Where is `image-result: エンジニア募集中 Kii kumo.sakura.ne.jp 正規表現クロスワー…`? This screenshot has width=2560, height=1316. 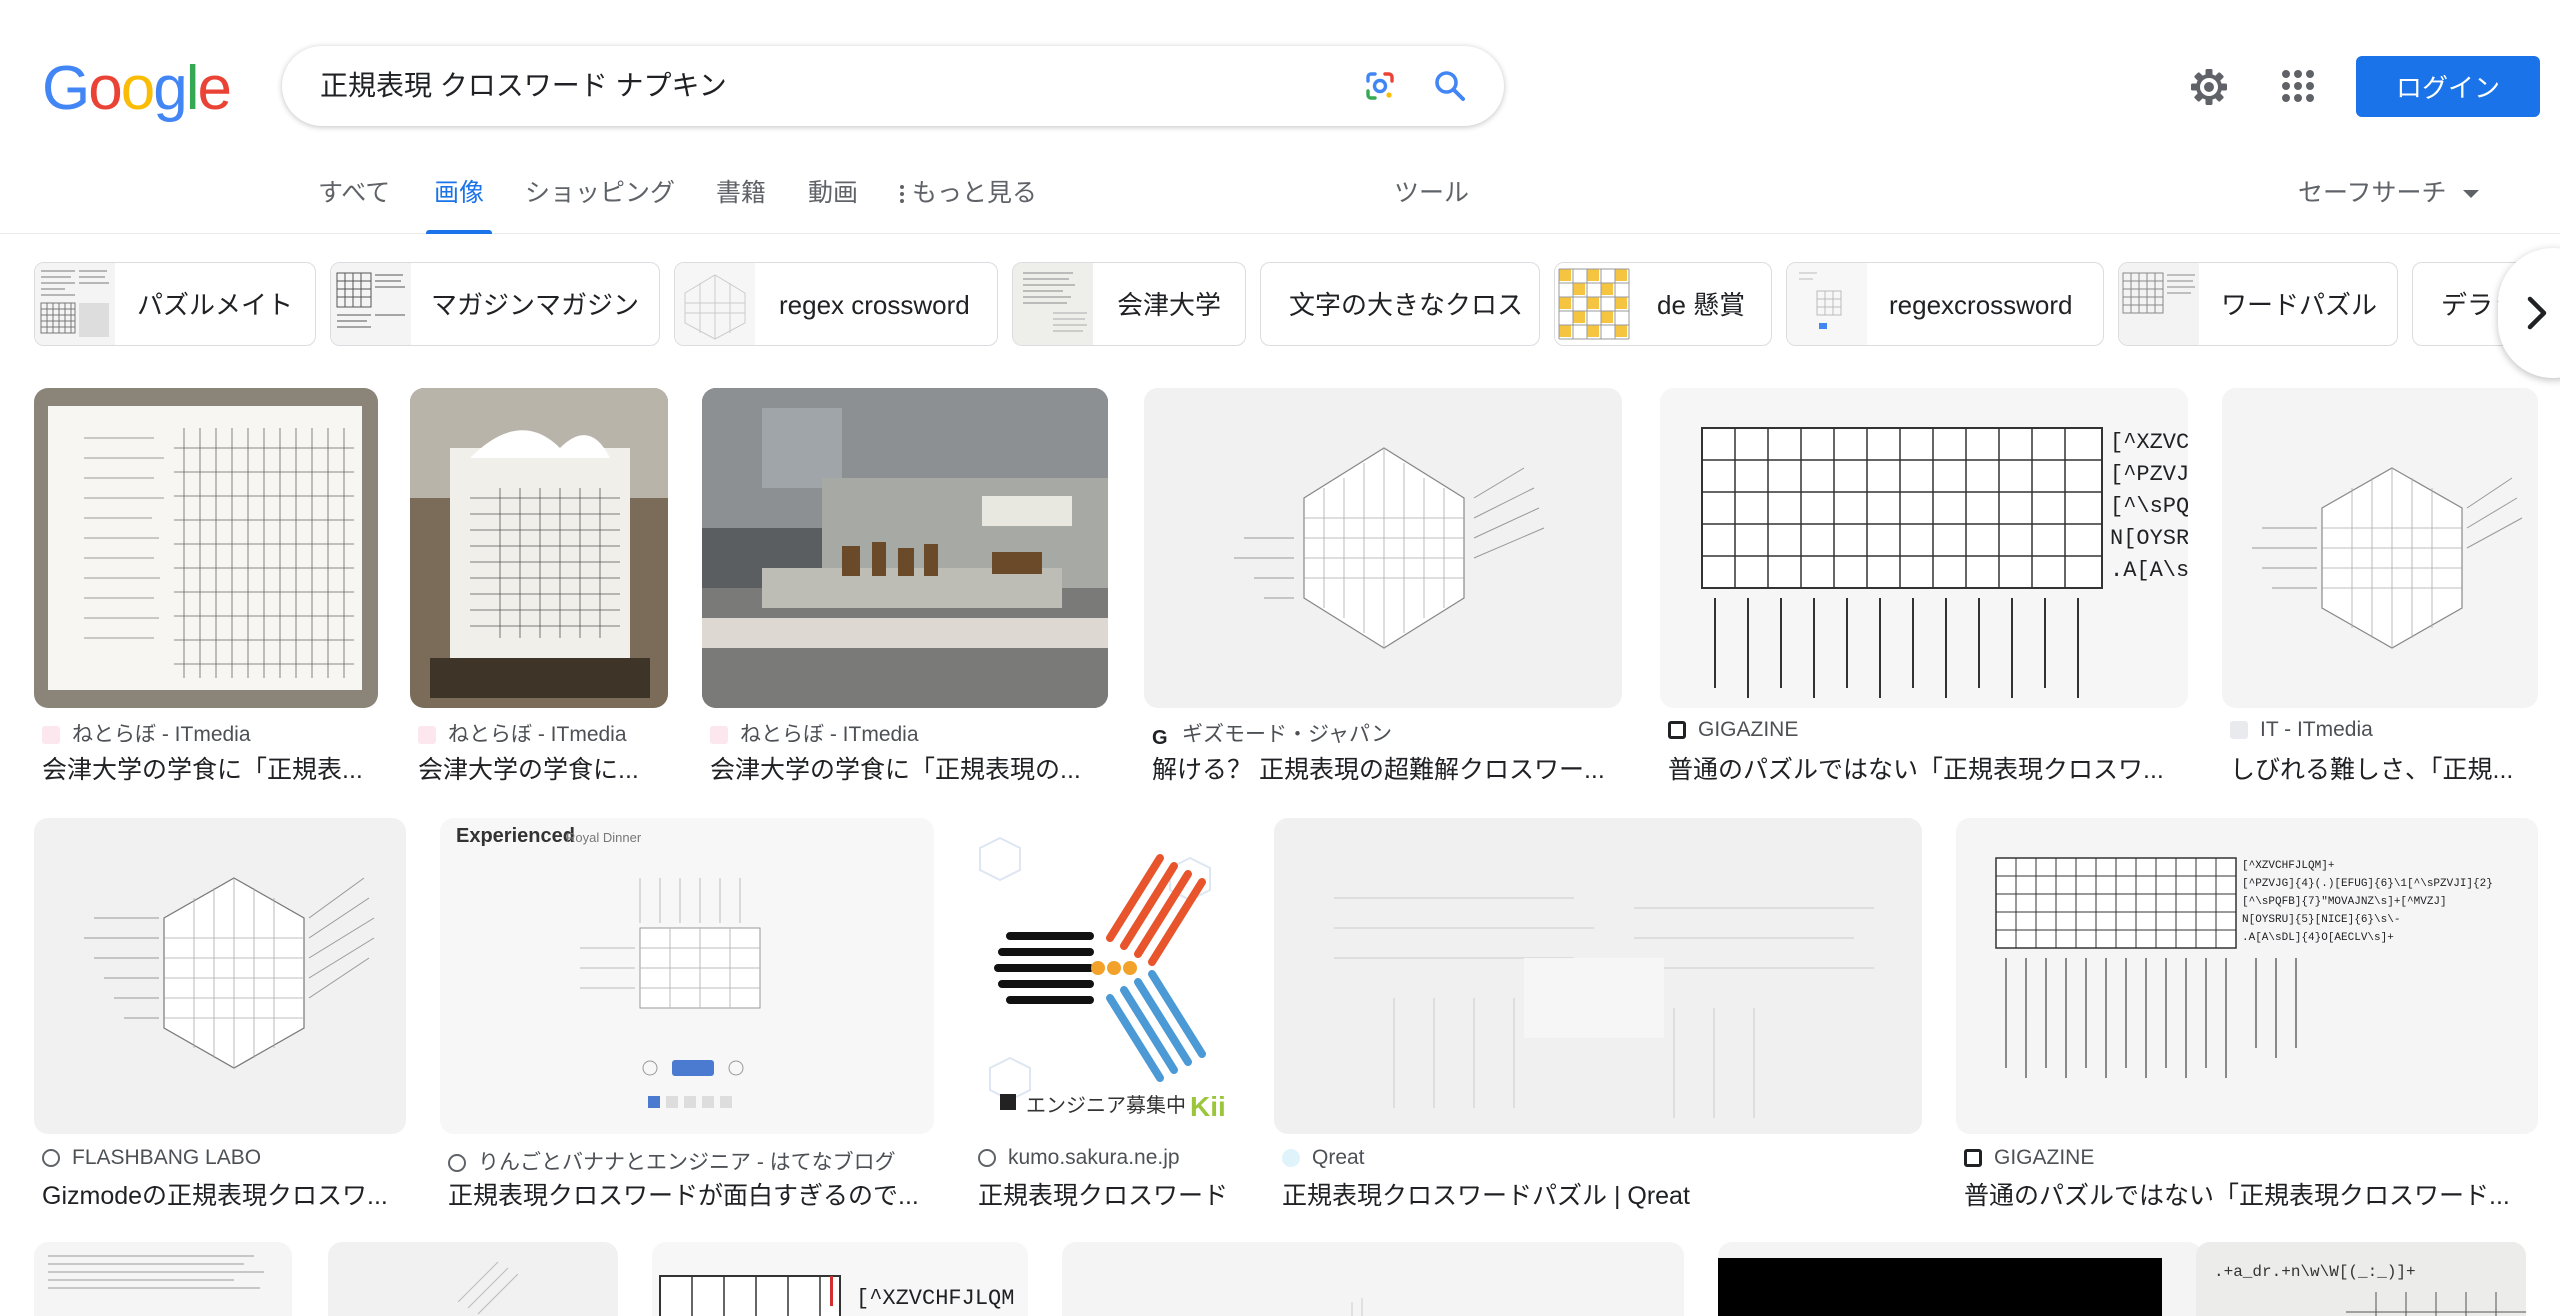
image-result: エンジニア募集中 Kii kumo.sakura.ne.jp 正規表現クロスワー… is located at coordinates (1106, 1018).